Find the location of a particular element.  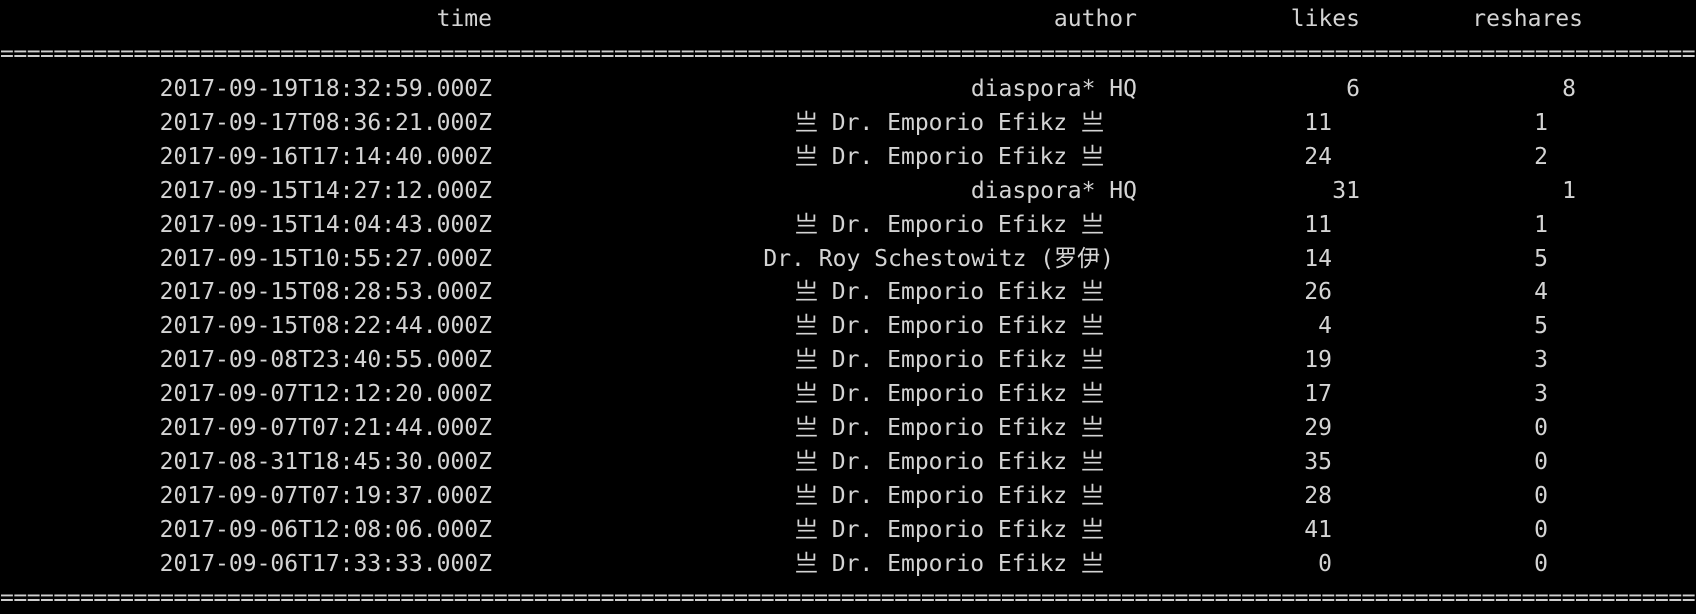

row-likes: 6 is located at coordinates (1353, 89).